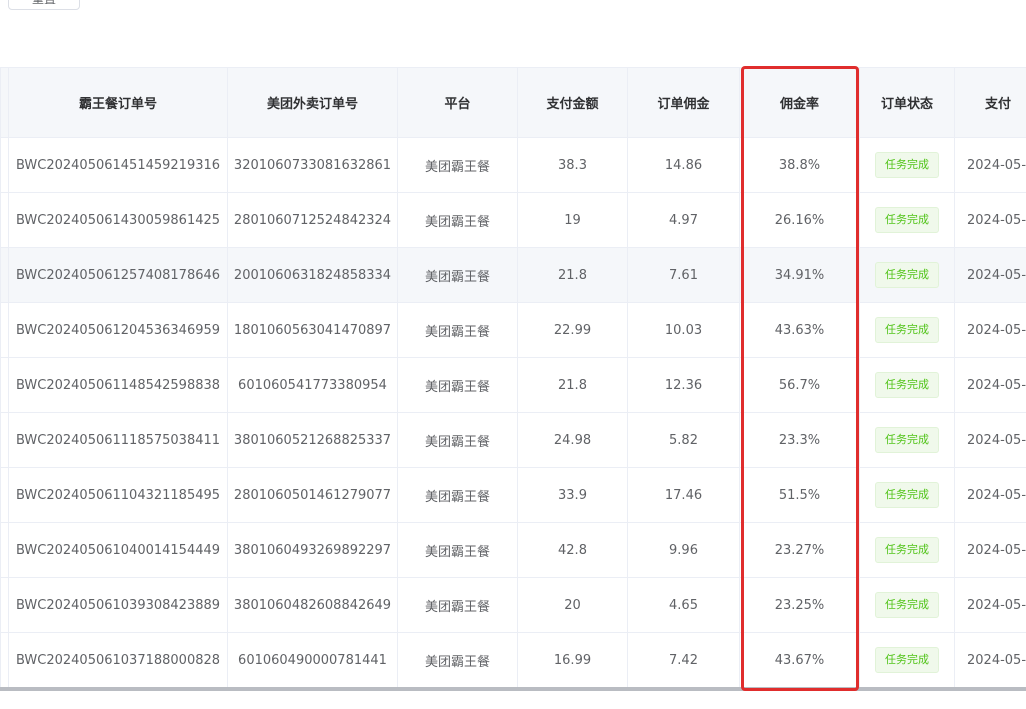  What do you see at coordinates (799, 495) in the screenshot?
I see `cell-commission-rate: 51.5%` at bounding box center [799, 495].